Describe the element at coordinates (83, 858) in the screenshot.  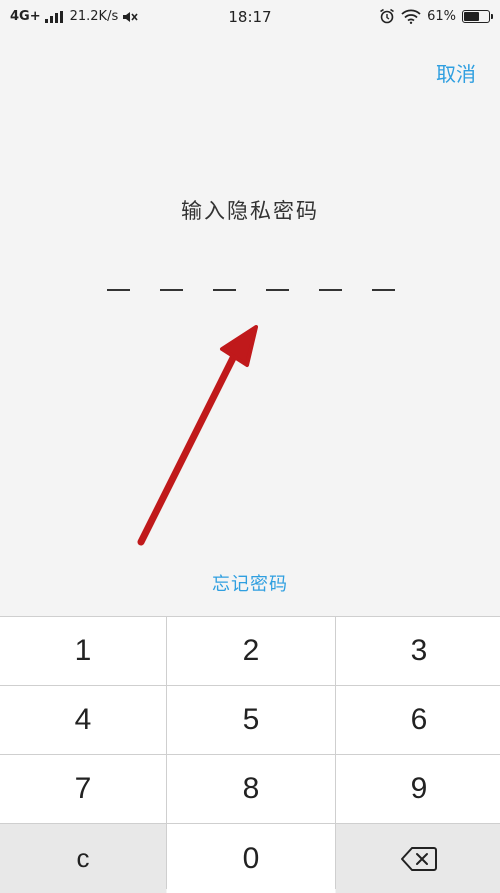
I see `key-clear: c` at that location.